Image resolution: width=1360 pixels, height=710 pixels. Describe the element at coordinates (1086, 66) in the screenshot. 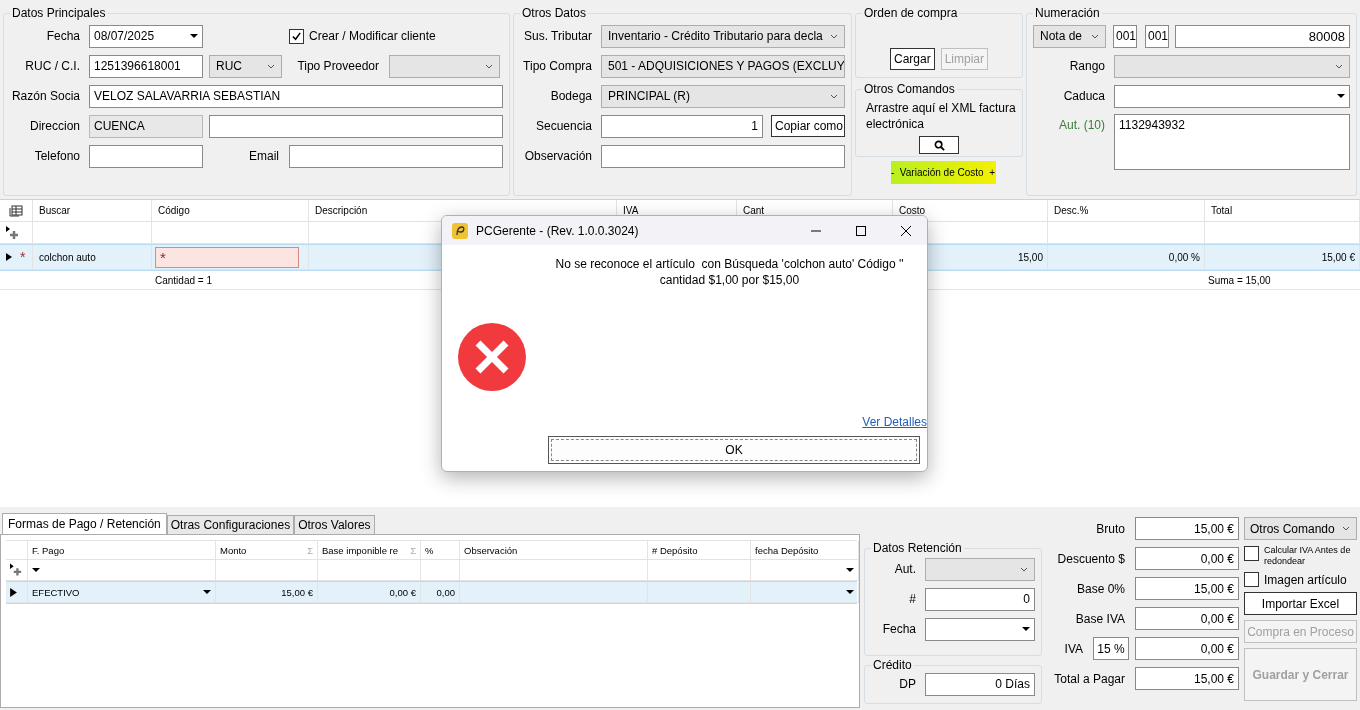

I see `field-label: Rango` at that location.